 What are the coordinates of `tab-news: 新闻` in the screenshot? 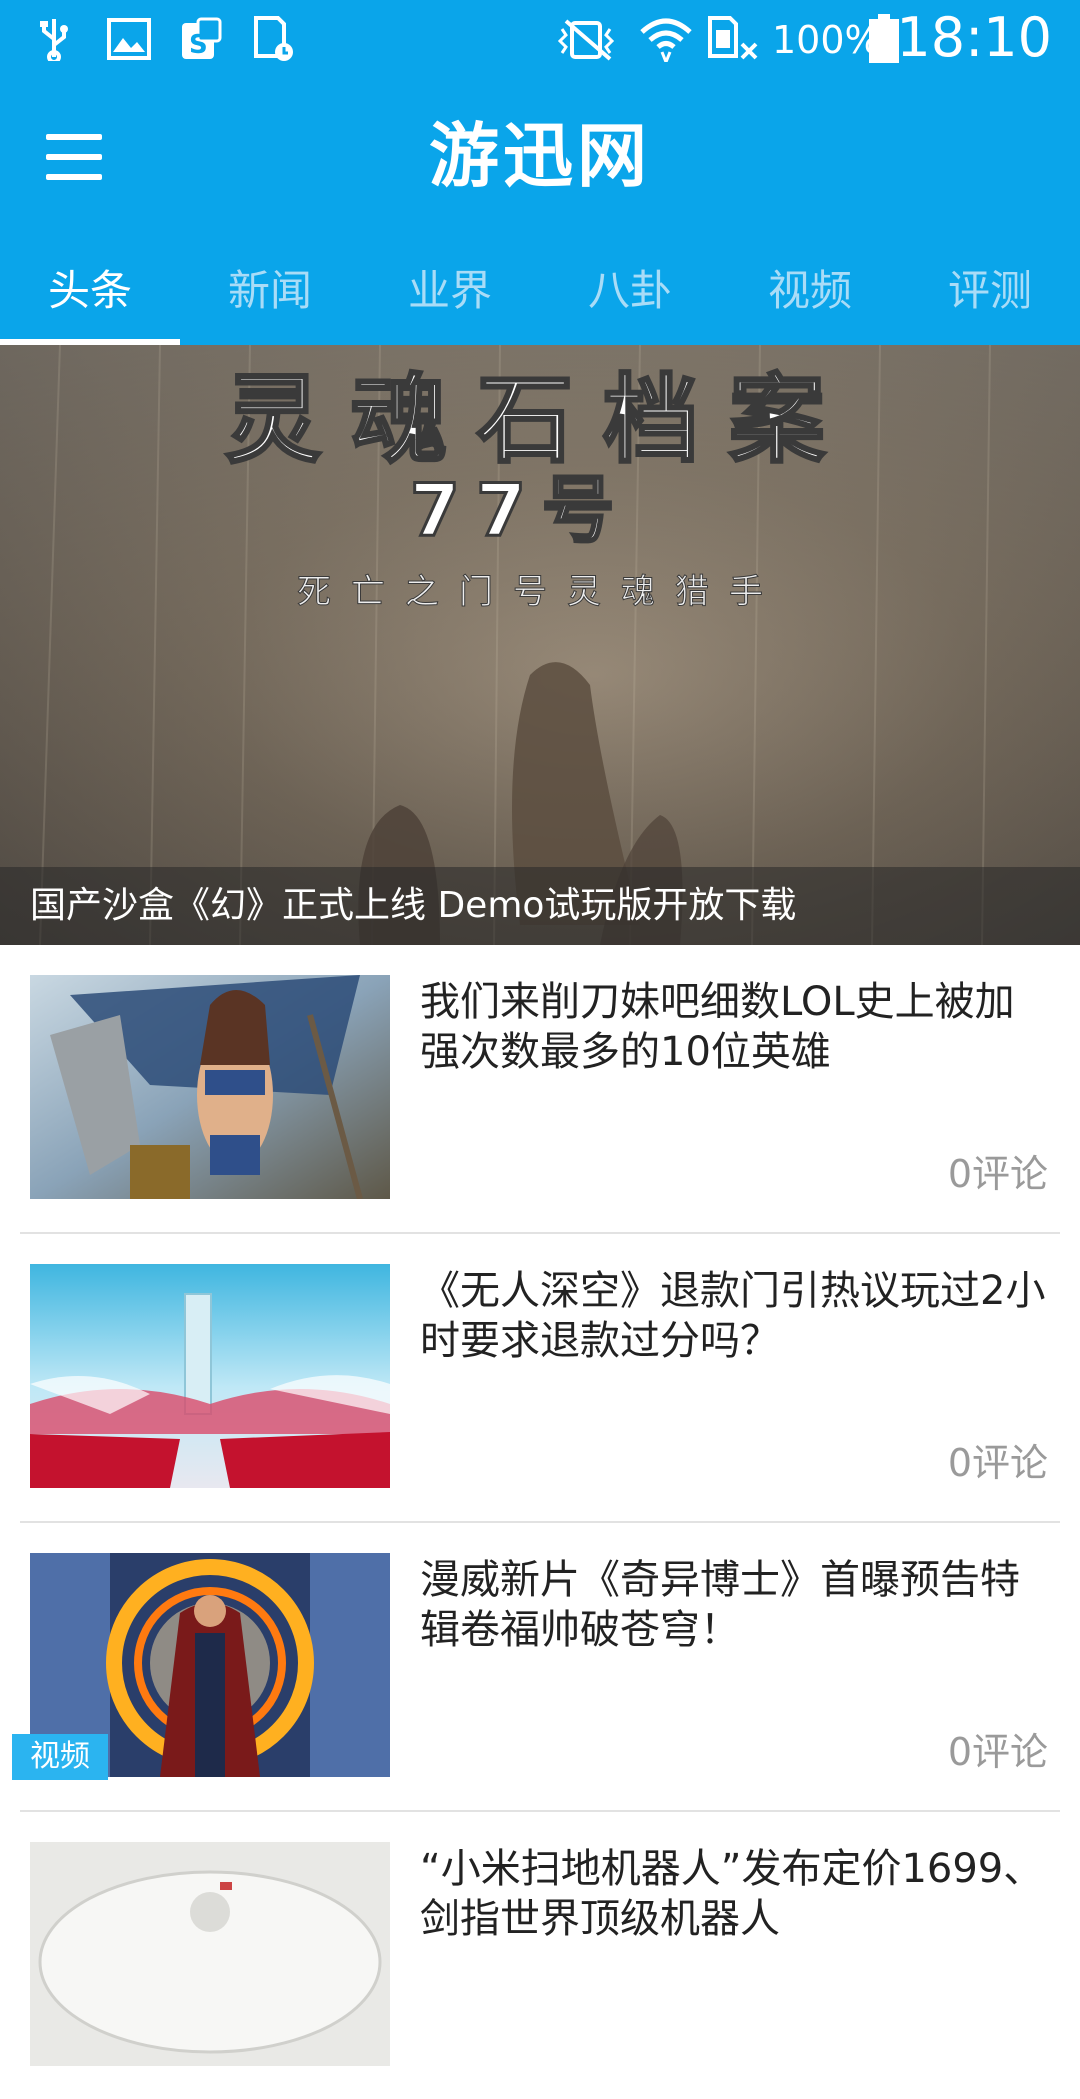 It's located at (270, 287).